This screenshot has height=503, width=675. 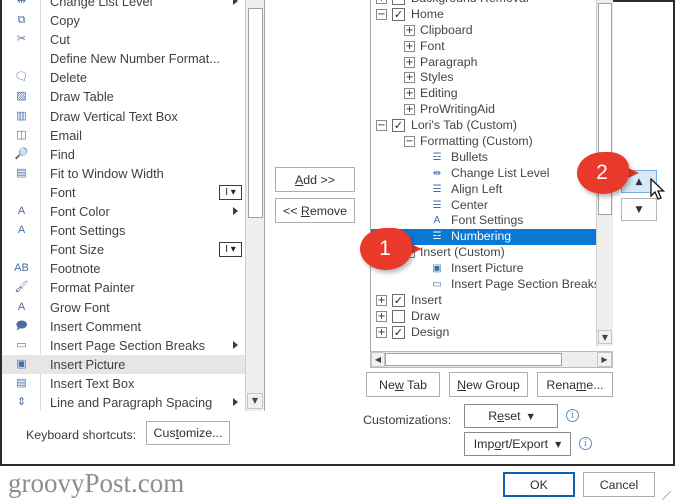 I want to click on command-list-item: 🖌 Format Painter, so click(x=133, y=287).